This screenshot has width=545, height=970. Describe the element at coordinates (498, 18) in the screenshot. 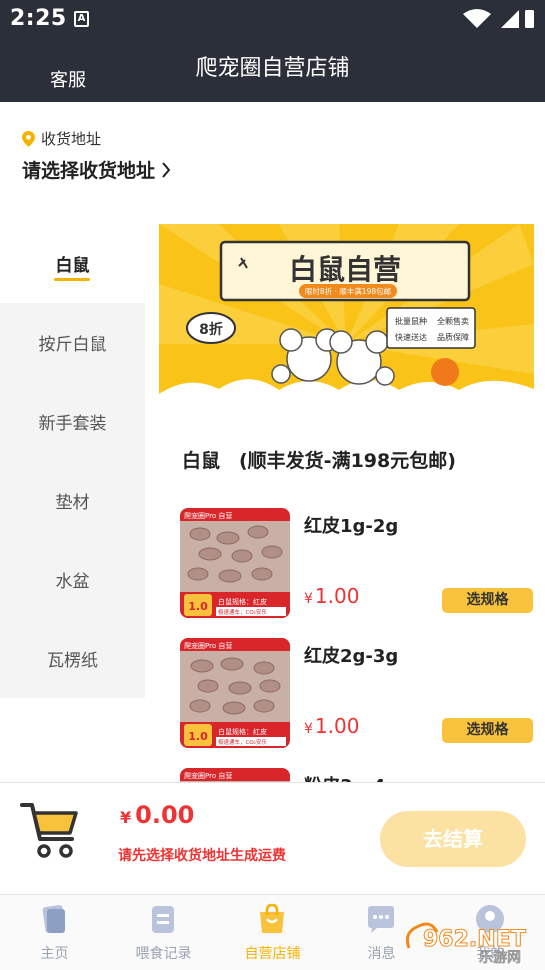

I see `status-icons` at that location.